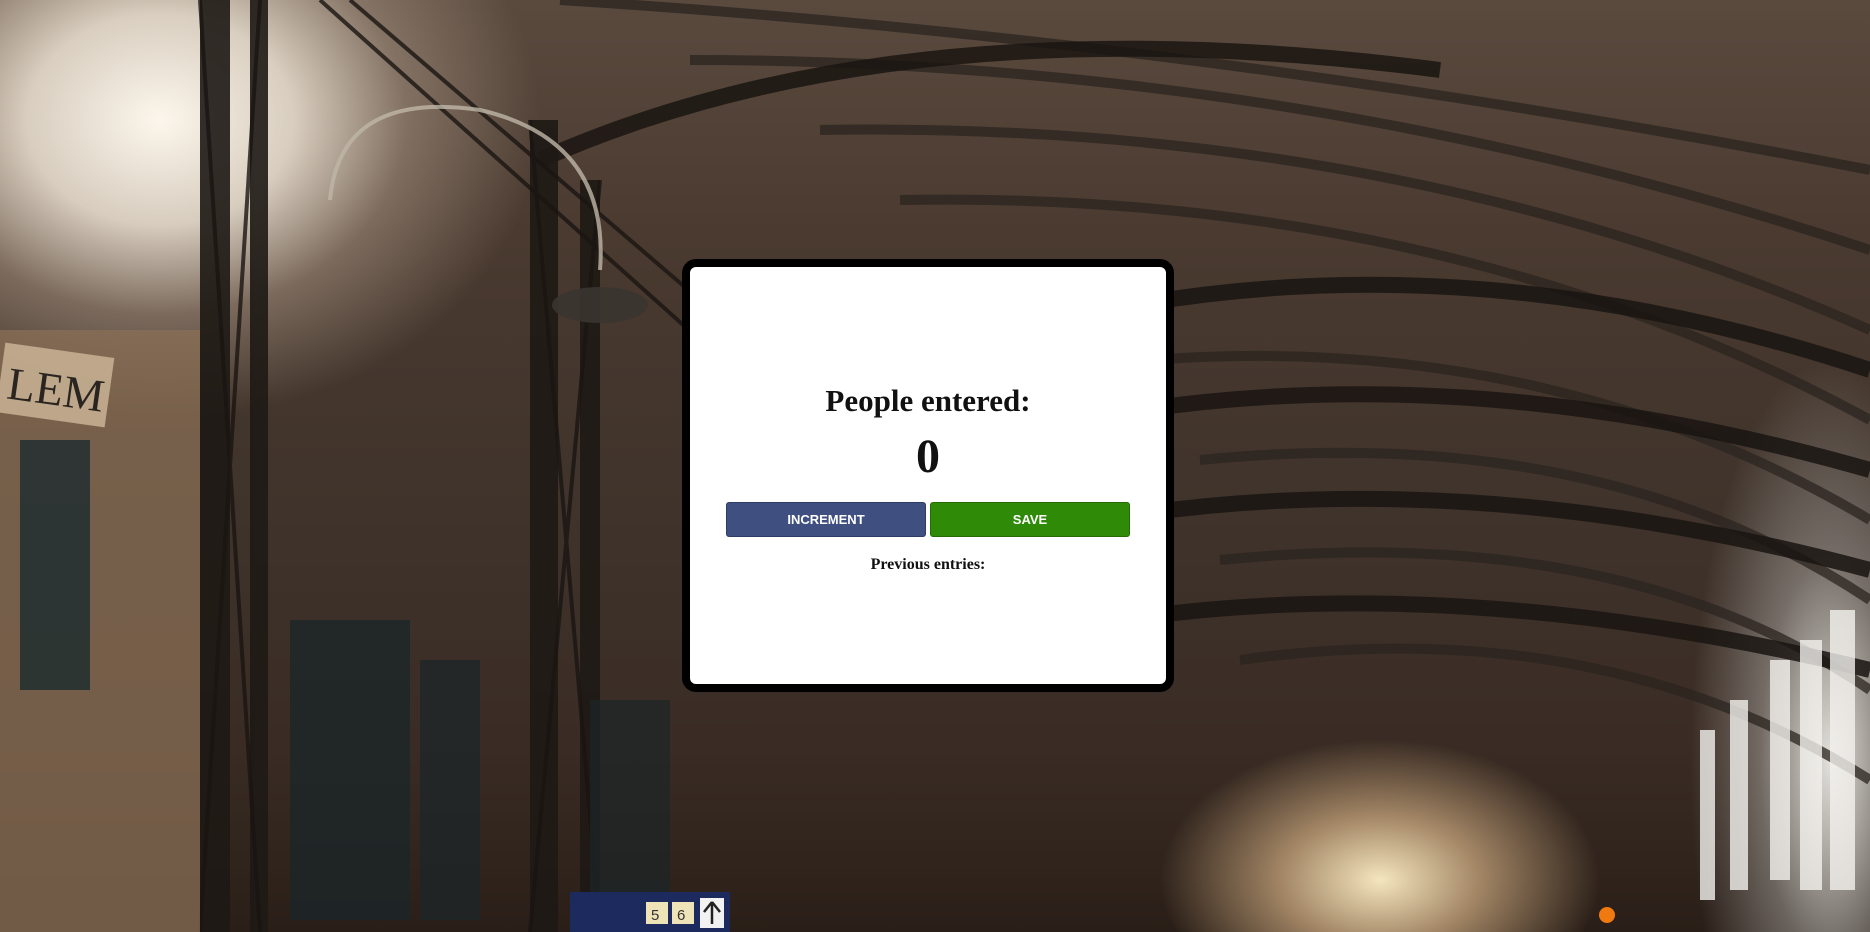  Describe the element at coordinates (826, 519) in the screenshot. I see `increment-button: INCREMENT` at that location.